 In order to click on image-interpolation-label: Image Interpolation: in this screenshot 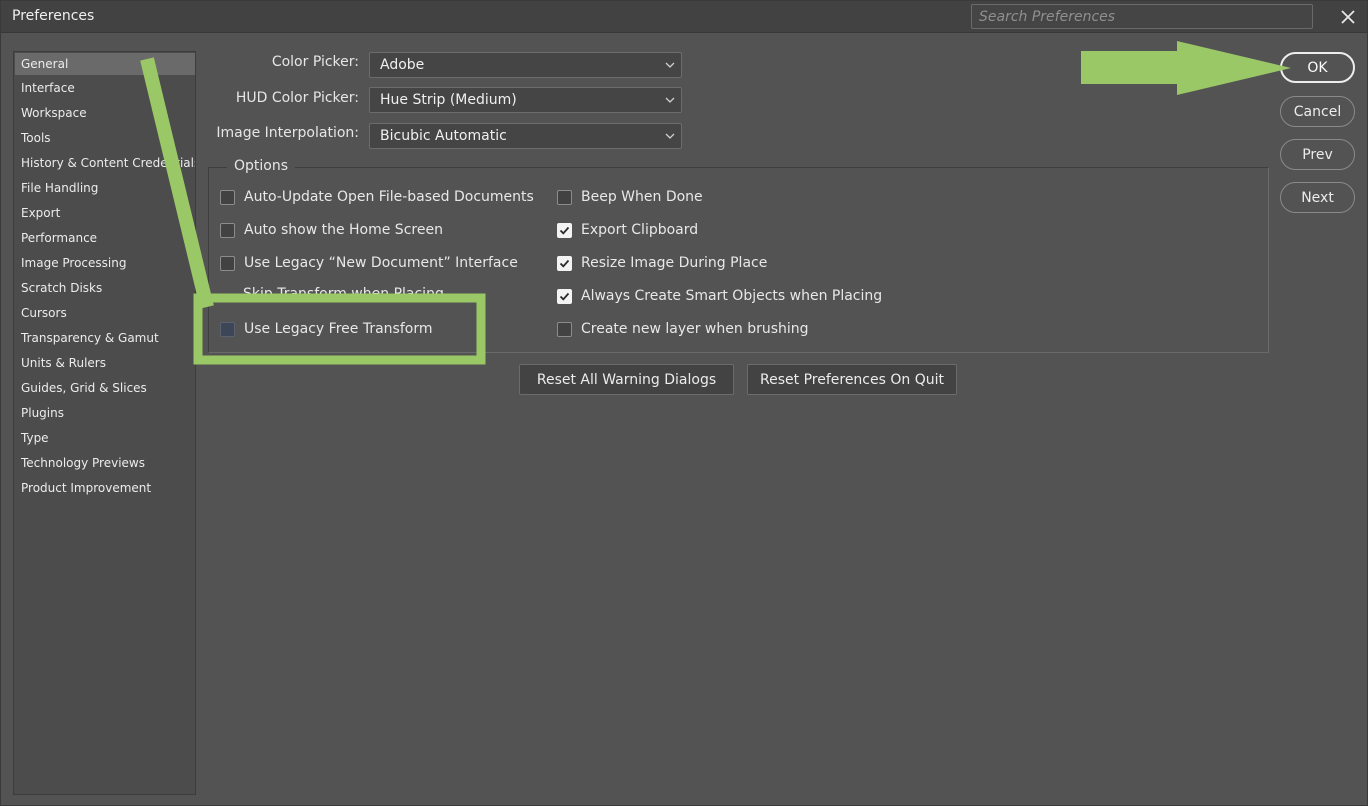, I will do `click(287, 133)`.